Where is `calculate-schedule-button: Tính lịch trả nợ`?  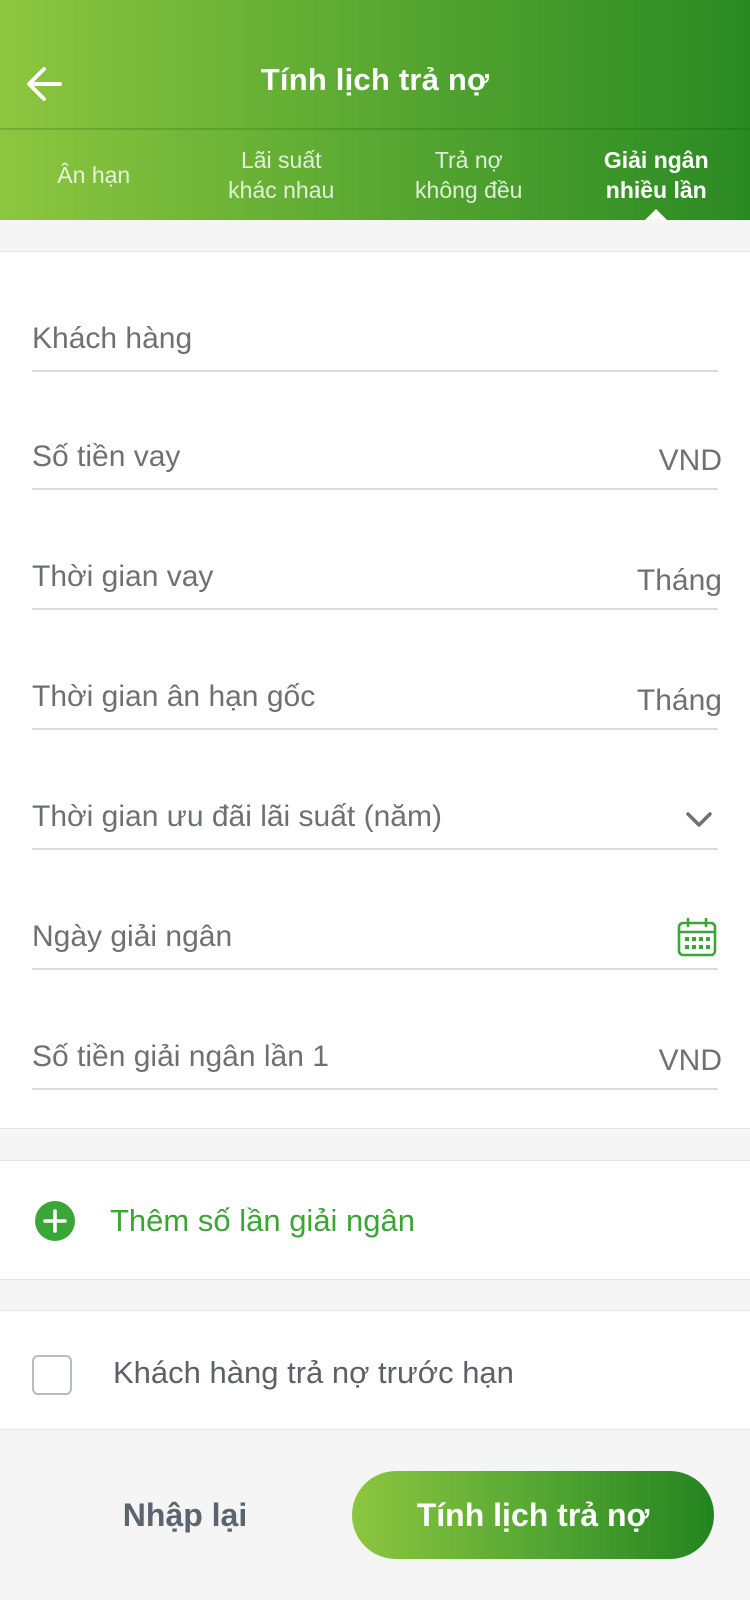
calculate-schedule-button: Tính lịch trả nợ is located at coordinates (533, 1515).